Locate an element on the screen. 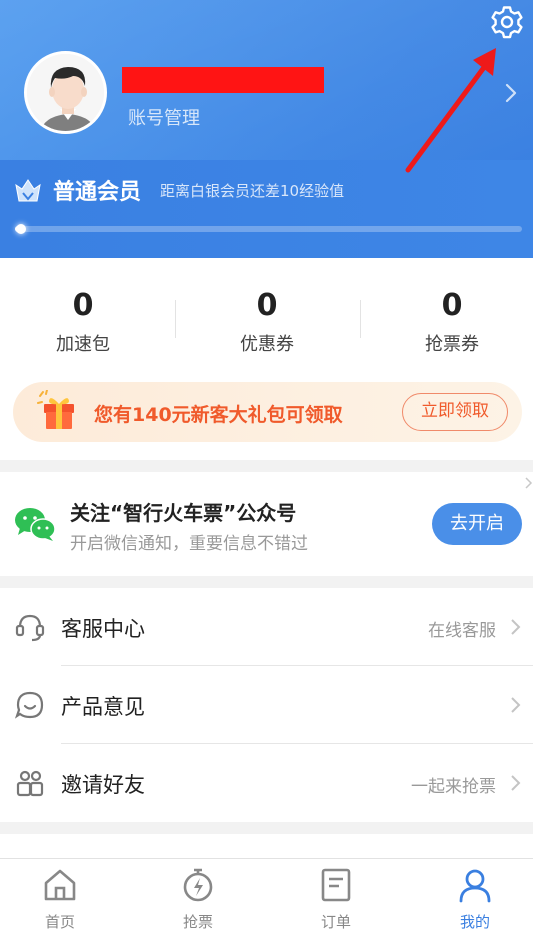 The width and height of the screenshot is (533, 930). tab-grab-ticket: 抢票 is located at coordinates (198, 894).